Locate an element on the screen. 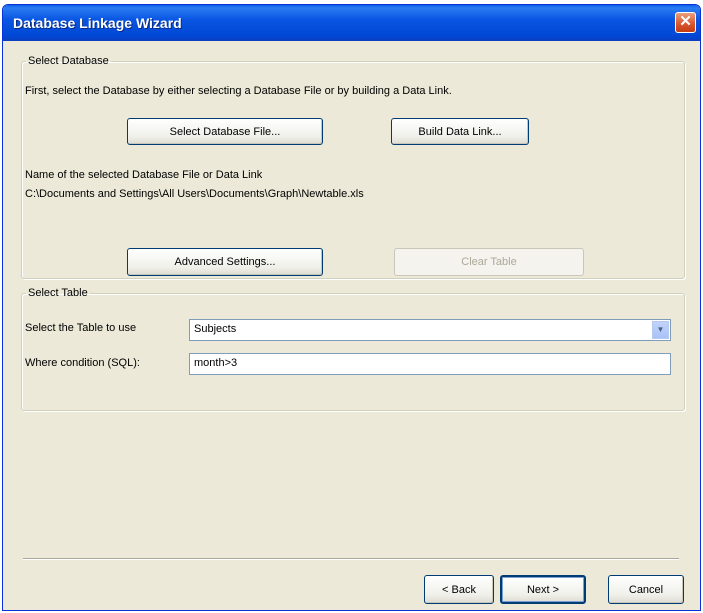 This screenshot has height=613, width=703. table-combobox-value: Subjects is located at coordinates (215, 329).